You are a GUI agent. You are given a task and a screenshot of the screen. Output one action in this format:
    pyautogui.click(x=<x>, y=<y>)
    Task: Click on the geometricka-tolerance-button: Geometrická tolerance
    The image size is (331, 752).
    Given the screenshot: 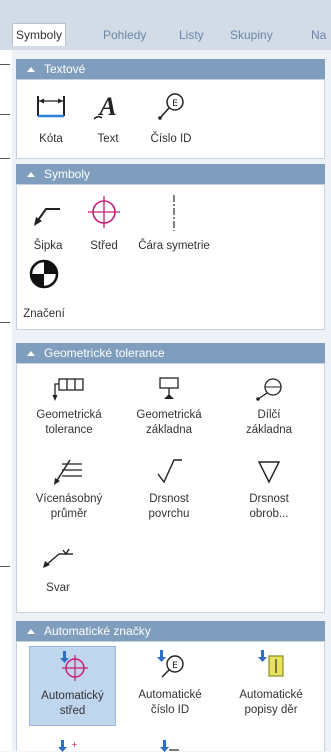 What is the action you would take?
    pyautogui.click(x=69, y=408)
    